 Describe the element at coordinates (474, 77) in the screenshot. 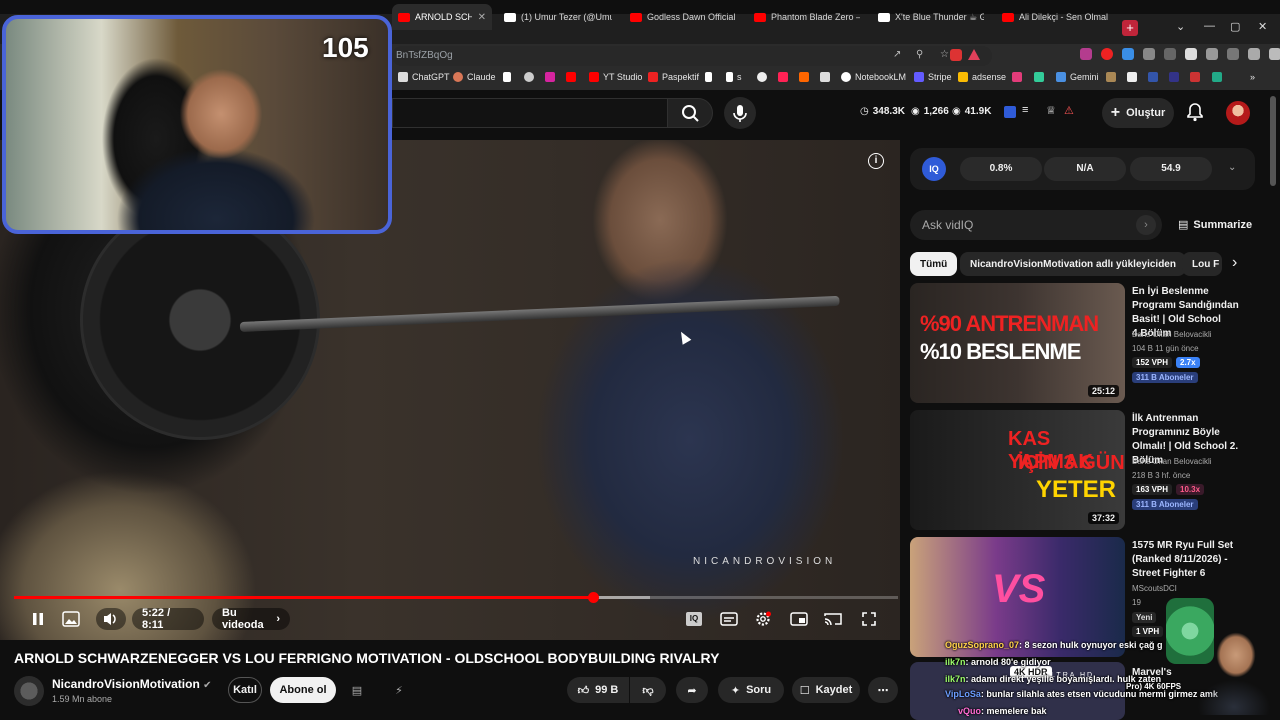

I see `bookmark-claude: Claude` at that location.